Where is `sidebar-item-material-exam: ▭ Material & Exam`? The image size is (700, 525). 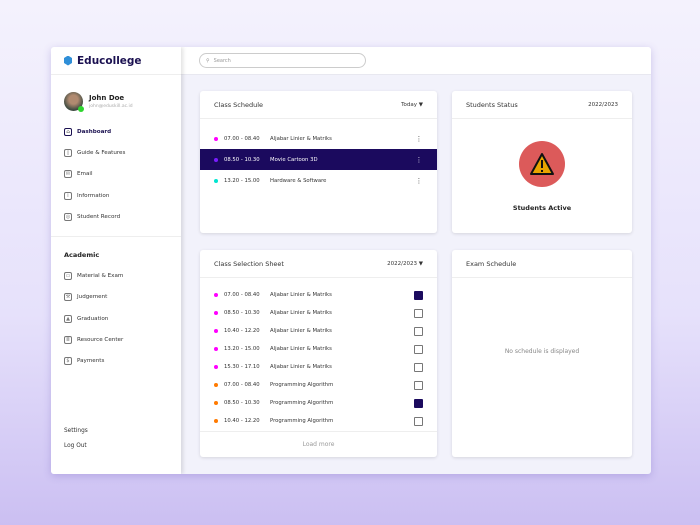
sidebar-item-material-exam: ▭ Material & Exam is located at coordinates (116, 275).